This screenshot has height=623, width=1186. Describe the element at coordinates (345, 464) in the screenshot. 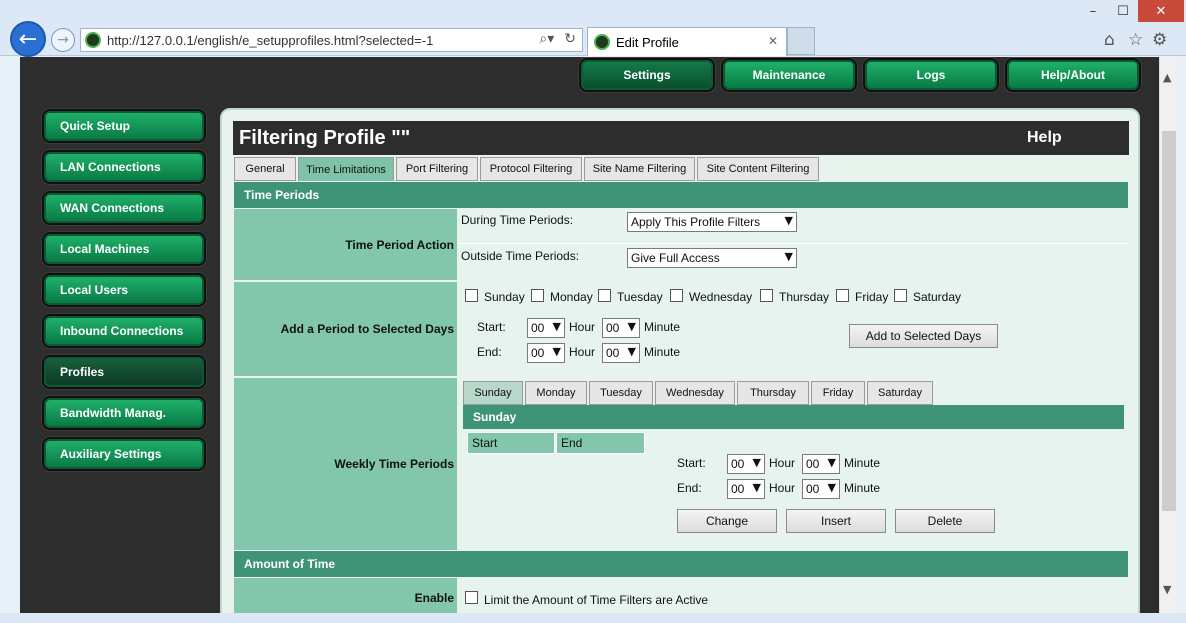

I see `weekly-periods-label: Weekly Time Periods` at that location.